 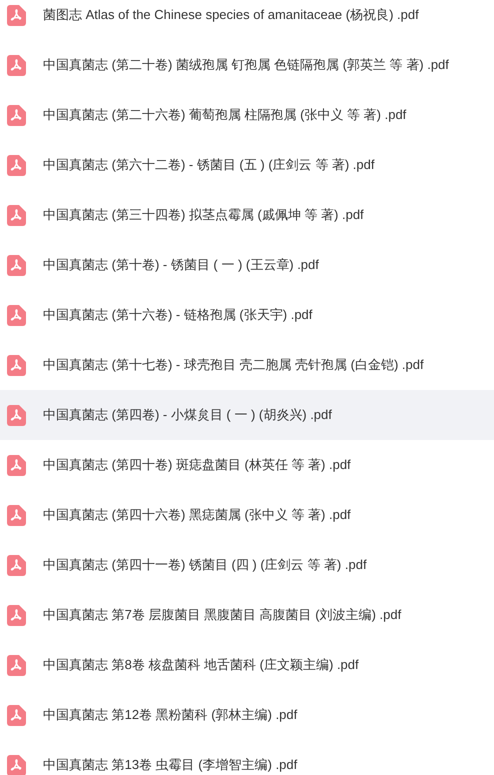 I want to click on file-name: 中国真菌志 (第十卷) - 锈菌目 ( 一 ) (王云章) .pdf, so click(x=181, y=265).